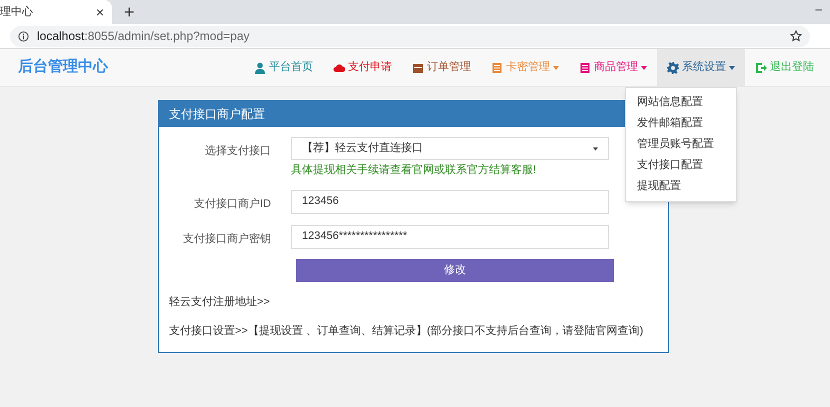  Describe the element at coordinates (441, 67) in the screenshot. I see `nav-link: 订单管理` at that location.